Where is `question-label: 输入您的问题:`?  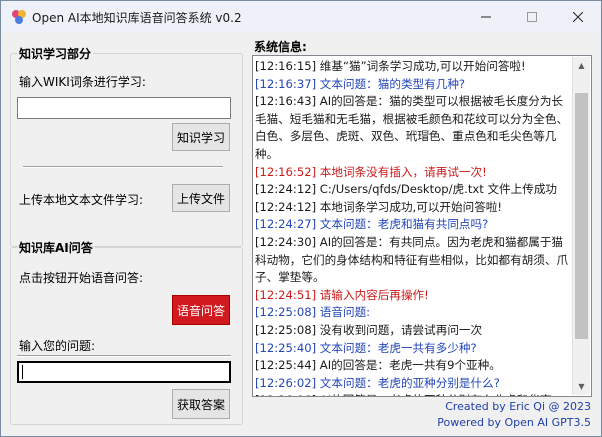
question-label: 输入您的问题: is located at coordinates (57, 346).